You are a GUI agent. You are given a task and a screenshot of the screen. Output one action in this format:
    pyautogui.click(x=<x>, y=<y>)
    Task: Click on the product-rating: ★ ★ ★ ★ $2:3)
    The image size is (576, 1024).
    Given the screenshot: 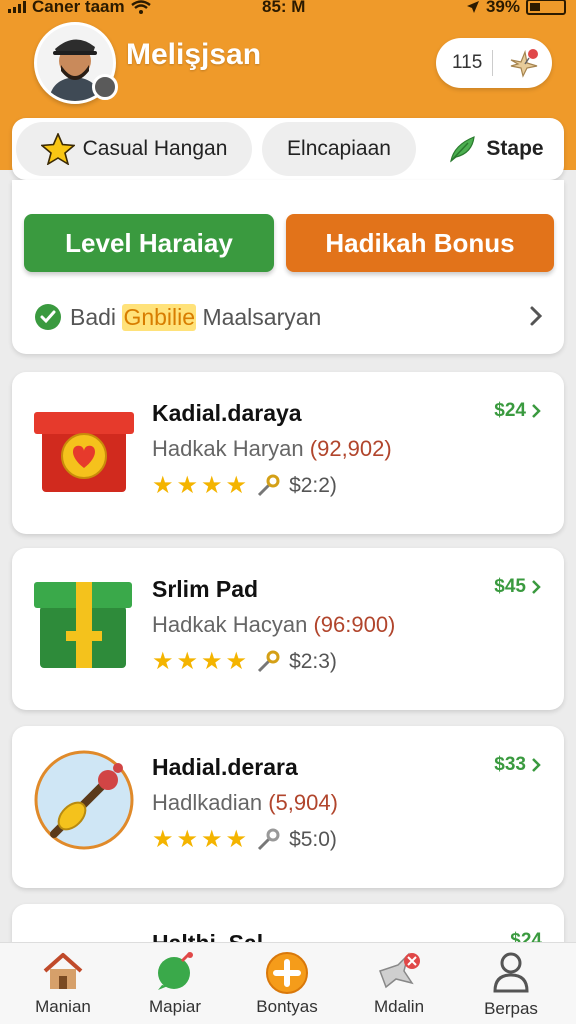 What is the action you would take?
    pyautogui.click(x=244, y=662)
    